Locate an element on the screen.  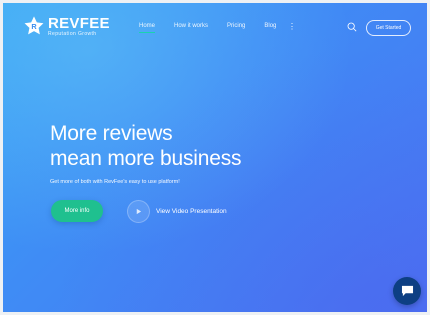
play-icon is located at coordinates (139, 211).